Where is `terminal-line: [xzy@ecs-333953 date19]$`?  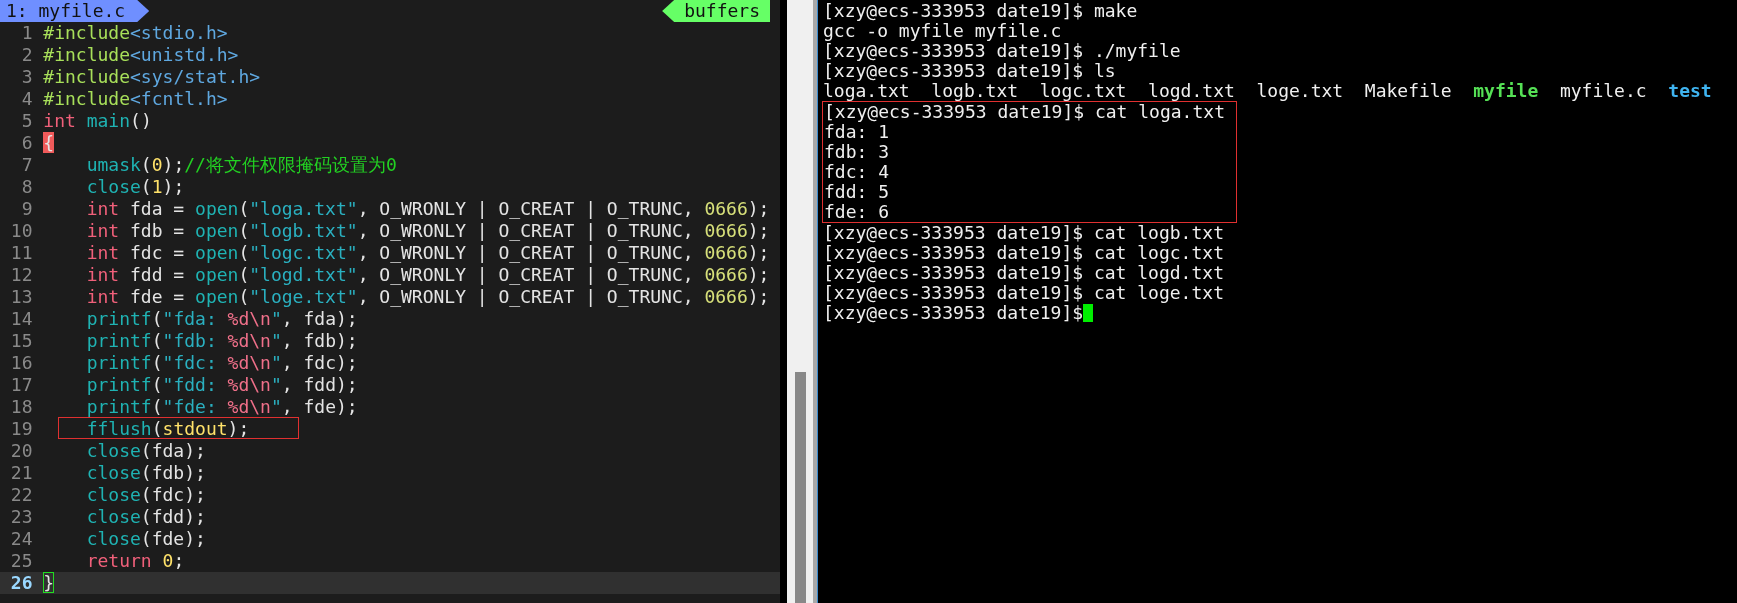
terminal-line: [xzy@ecs-333953 date19]$ is located at coordinates (1279, 313).